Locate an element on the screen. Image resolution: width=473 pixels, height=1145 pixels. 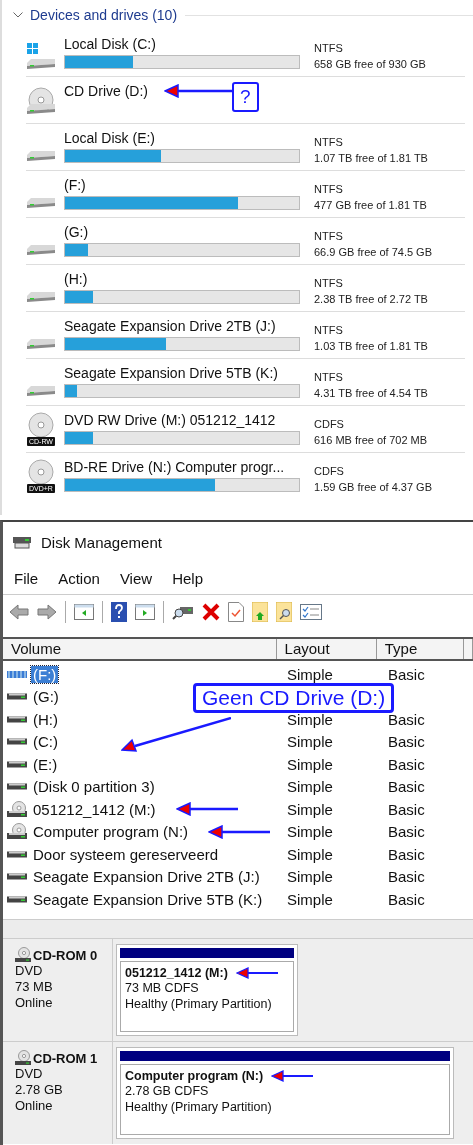
free-space: 616 MB free of 702 MB is located at coordinates (371, 440).